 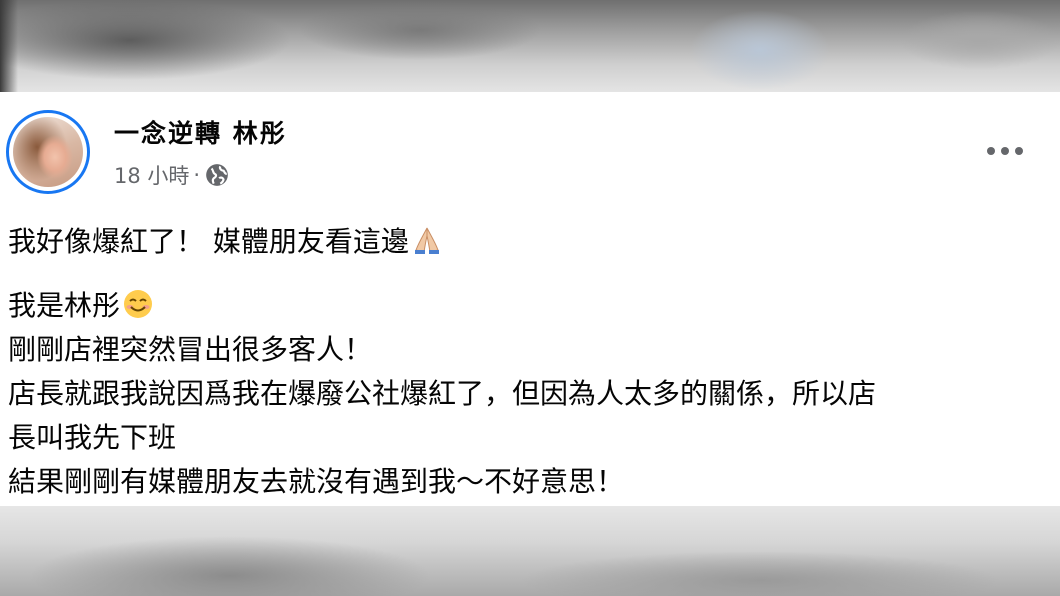 What do you see at coordinates (1005, 151) in the screenshot?
I see `more-options-icon` at bounding box center [1005, 151].